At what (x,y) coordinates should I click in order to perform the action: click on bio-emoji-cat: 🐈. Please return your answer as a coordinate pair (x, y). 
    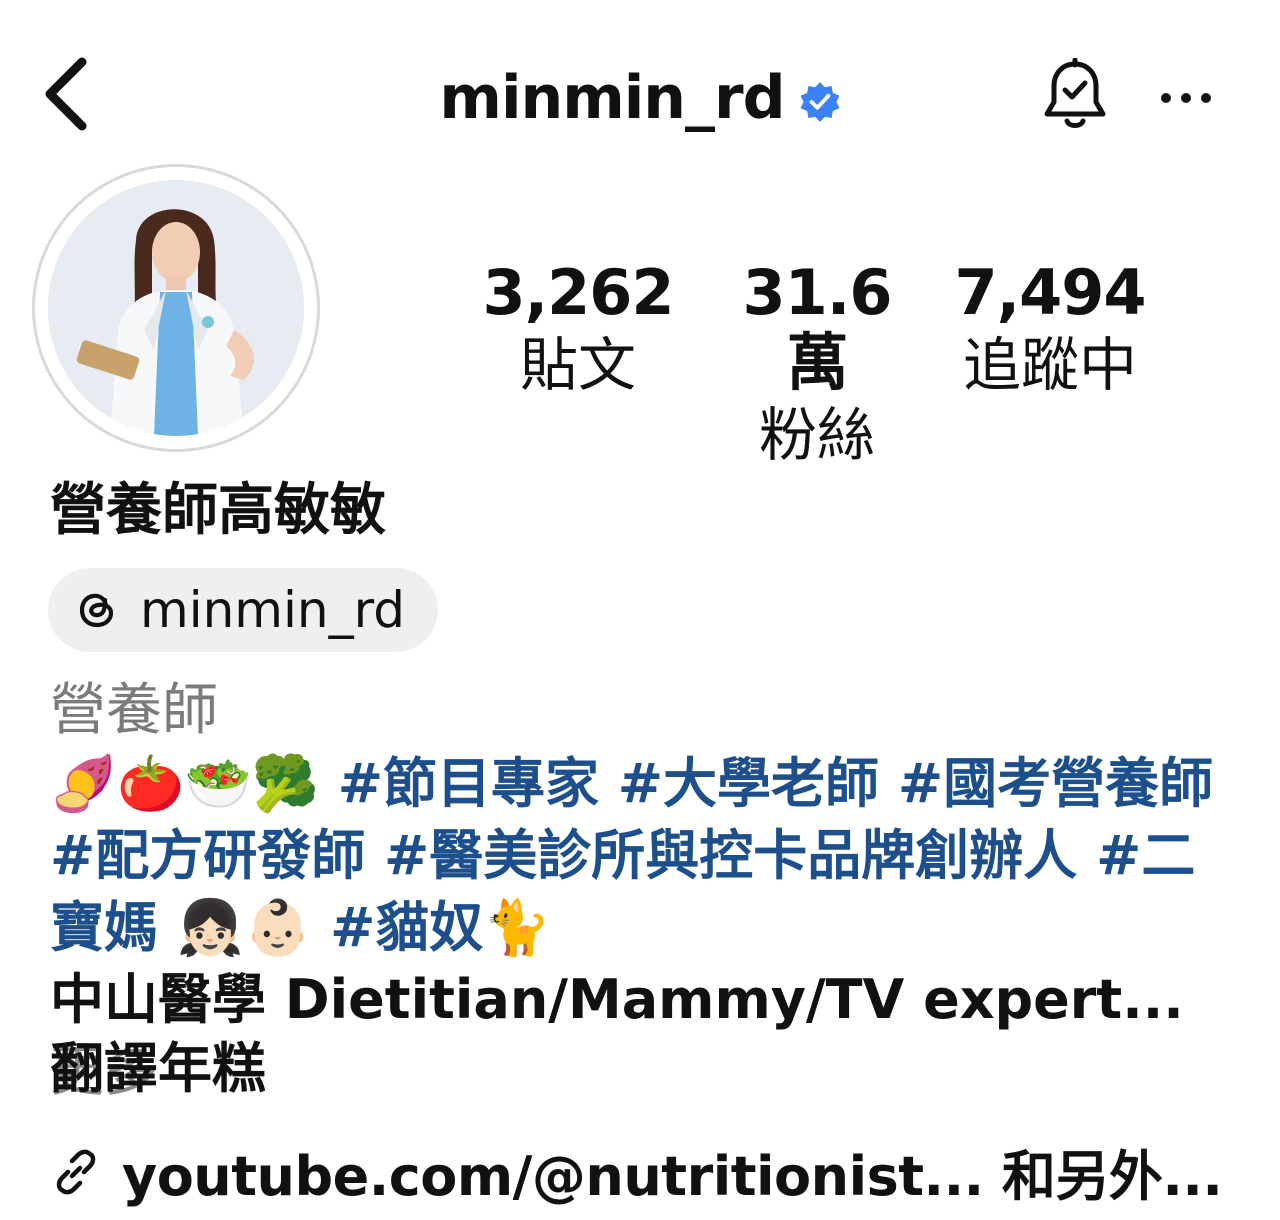
    Looking at the image, I should click on (517, 927).